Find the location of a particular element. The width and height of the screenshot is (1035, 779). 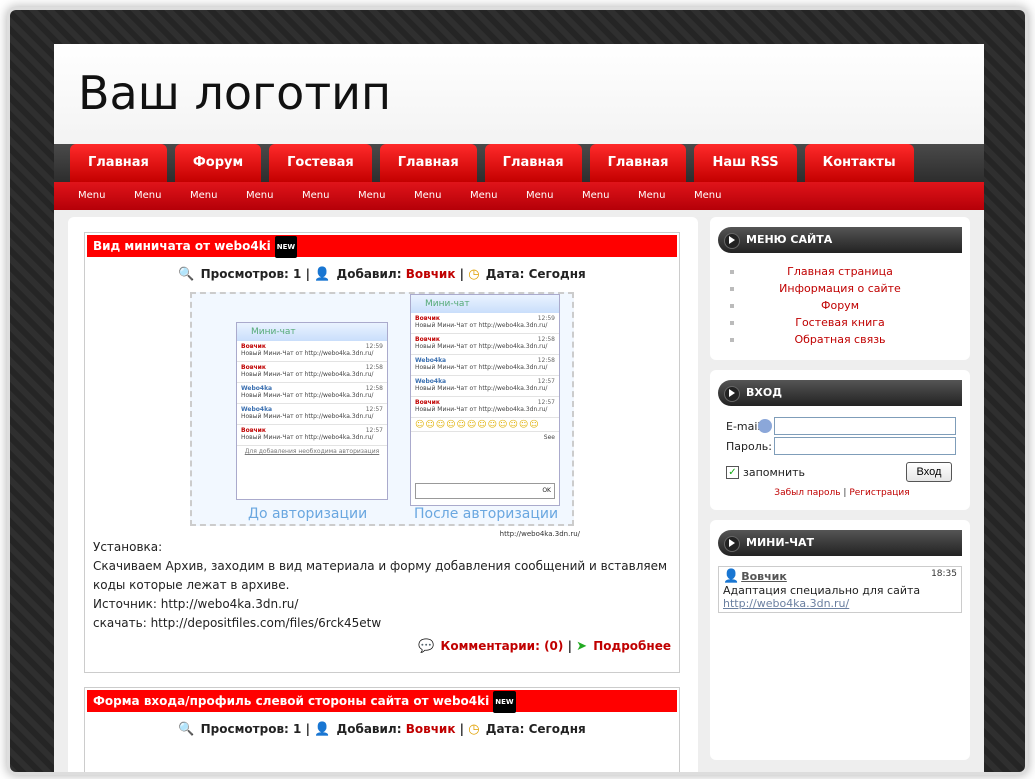

site-logo: Ваш логотип is located at coordinates (234, 93).